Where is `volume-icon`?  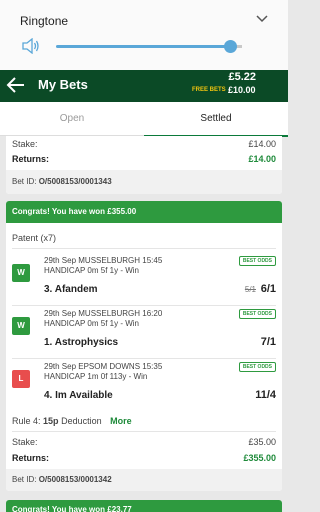 volume-icon is located at coordinates (31, 46).